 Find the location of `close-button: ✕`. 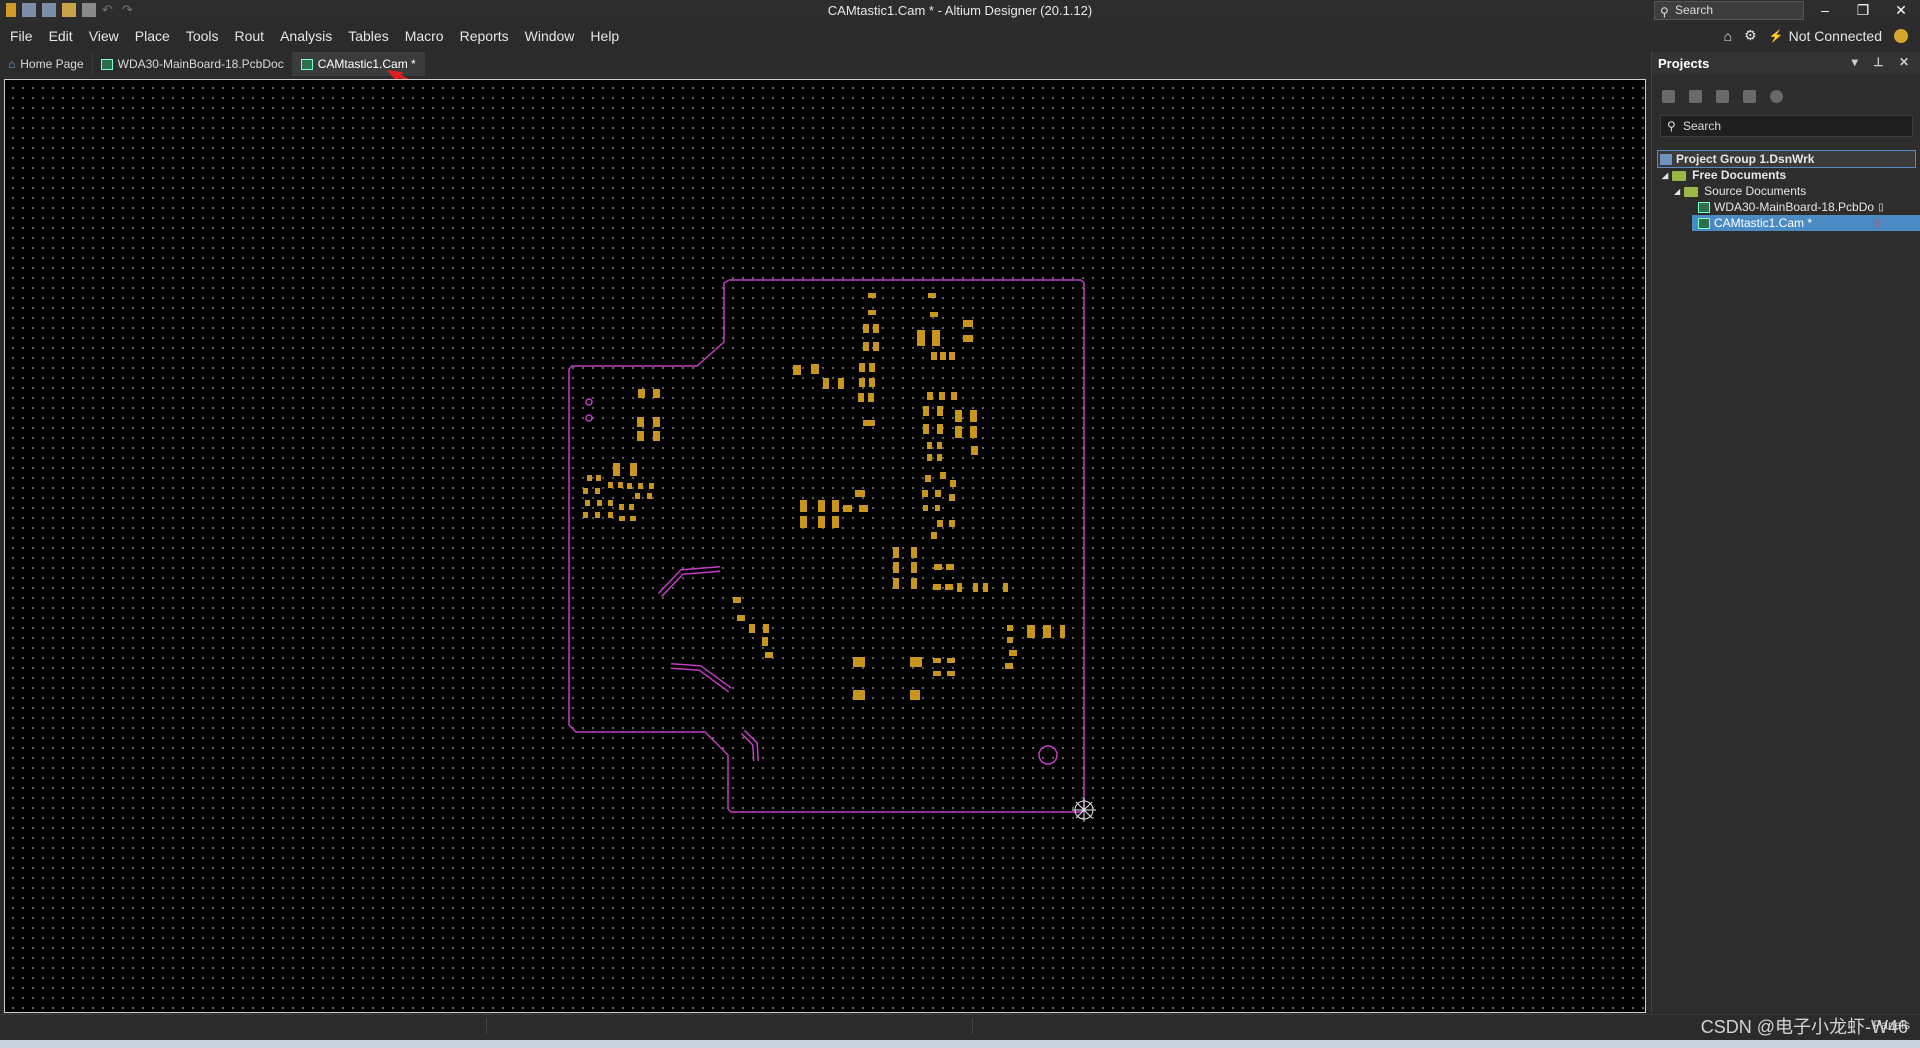

close-button: ✕ is located at coordinates (1901, 11).